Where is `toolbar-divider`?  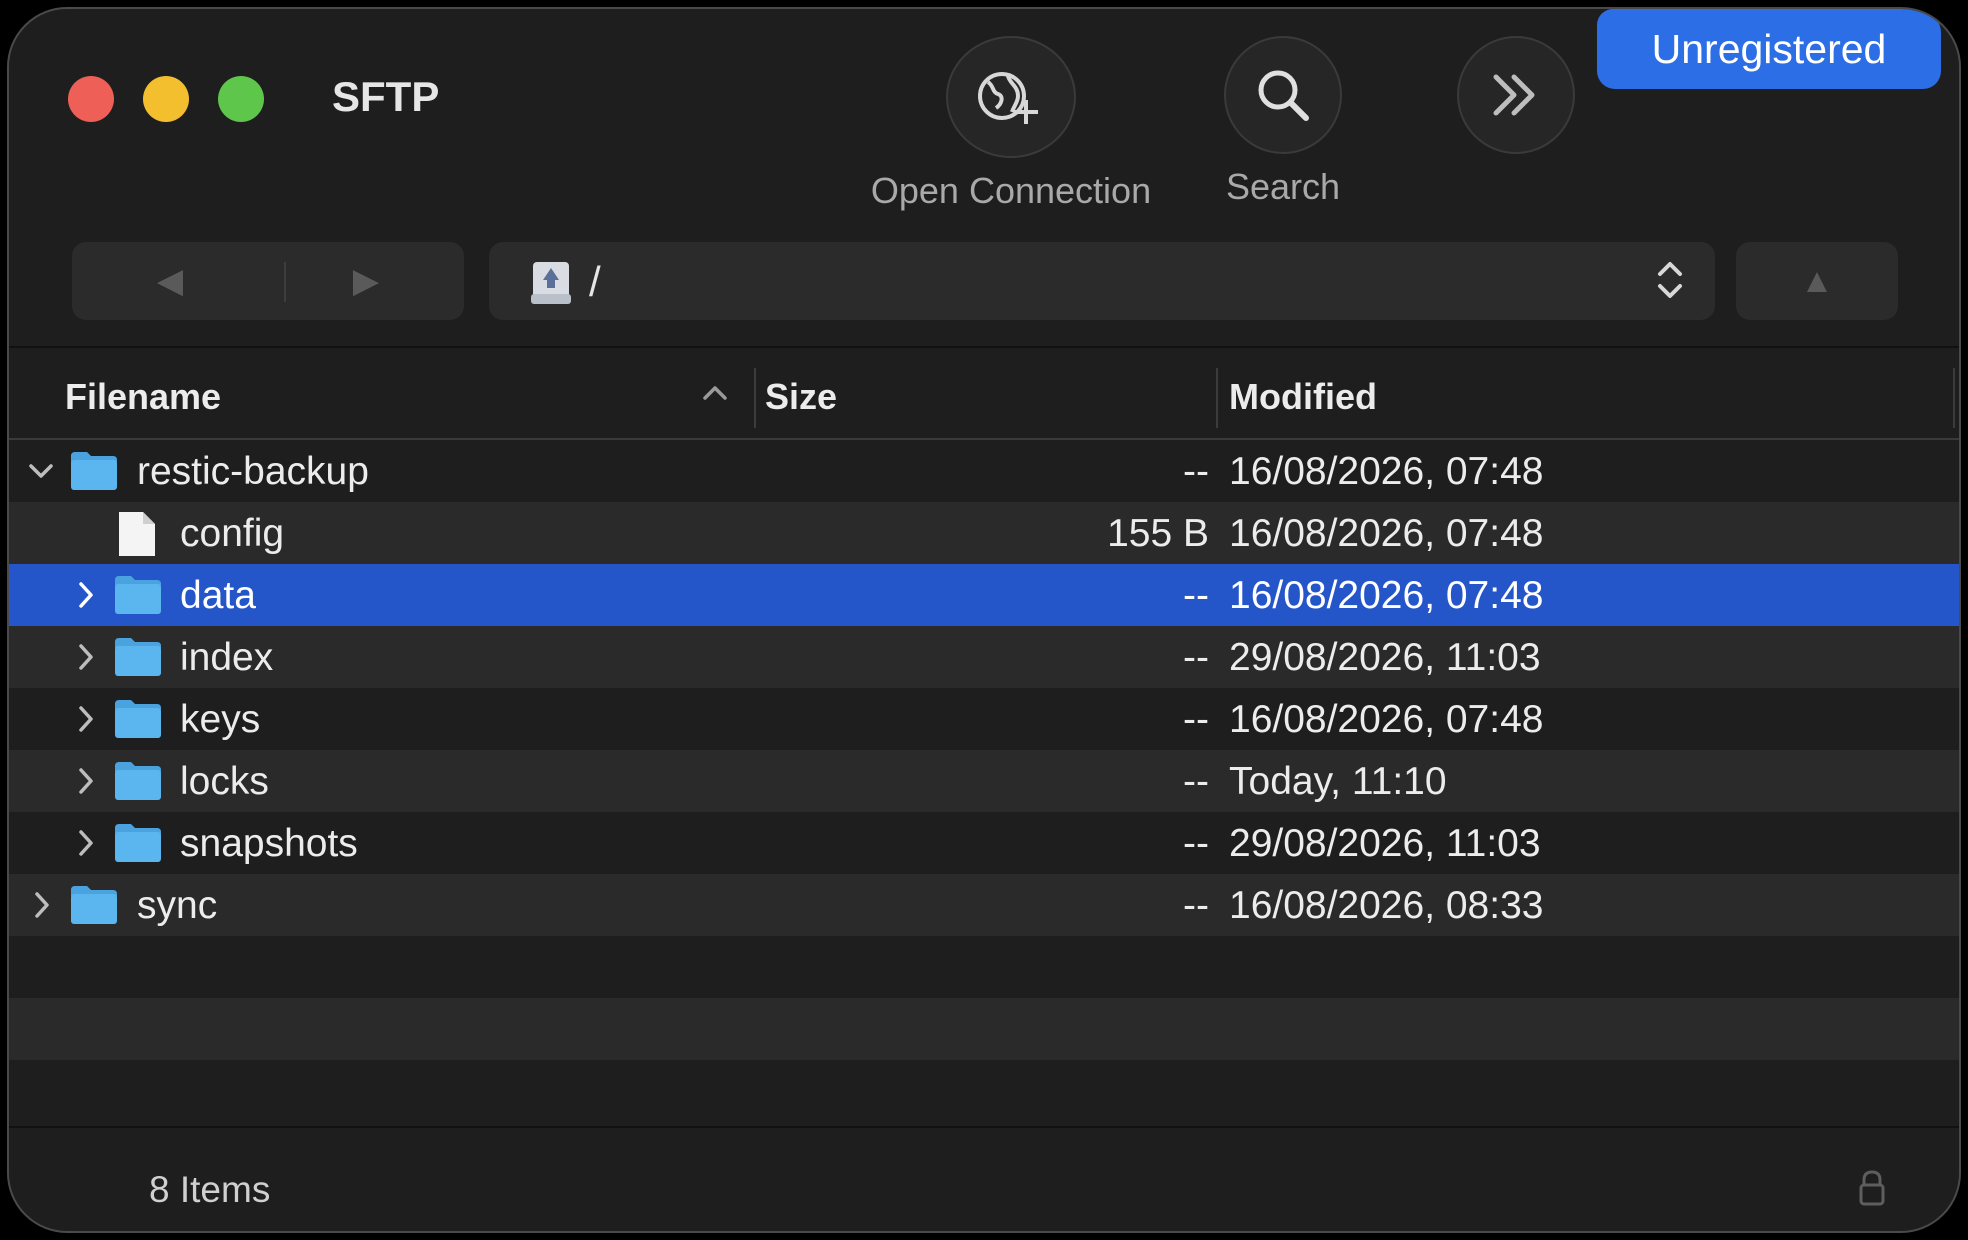 toolbar-divider is located at coordinates (984, 347).